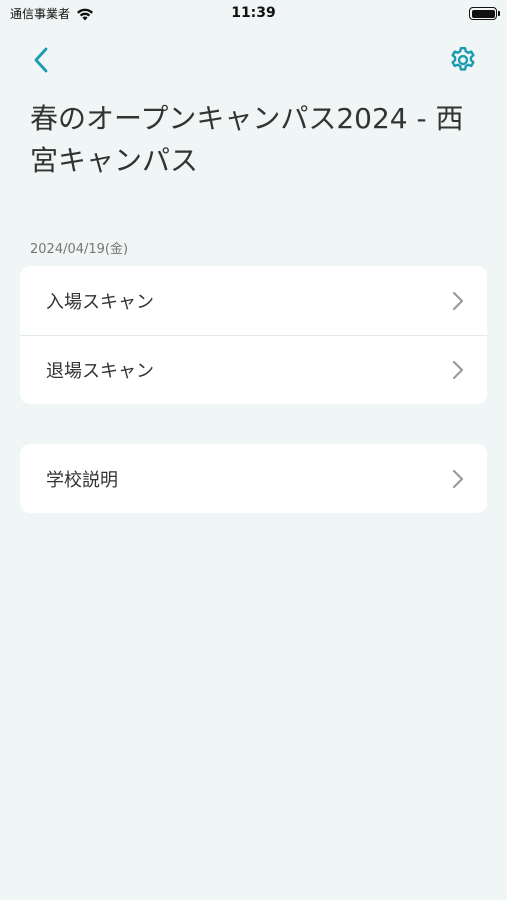 This screenshot has height=900, width=507. I want to click on back-button, so click(41, 60).